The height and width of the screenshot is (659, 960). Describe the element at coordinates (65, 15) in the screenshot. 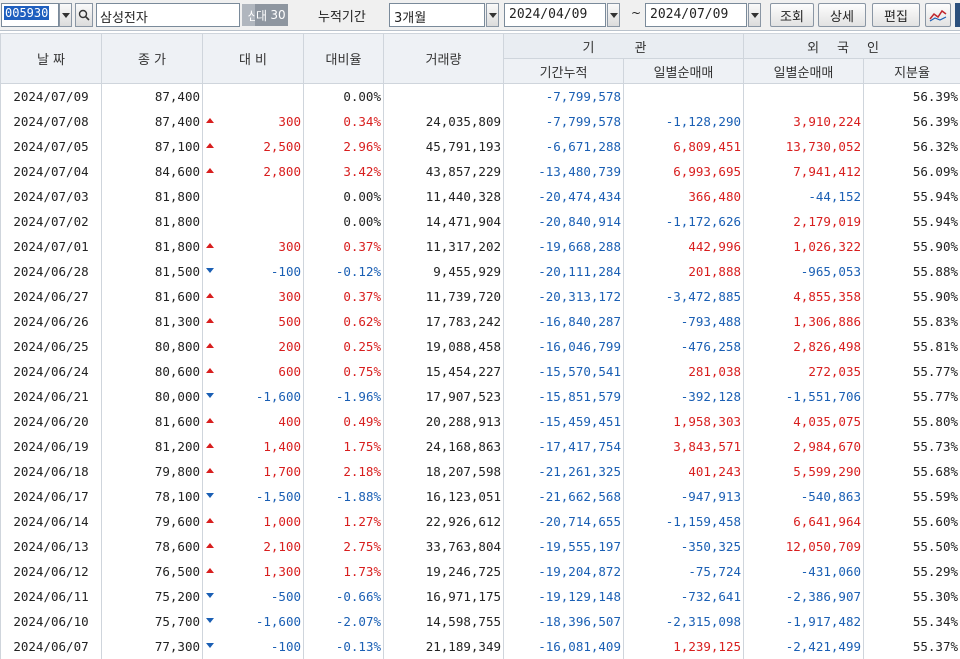

I see `stock-code-dropdown-button` at that location.